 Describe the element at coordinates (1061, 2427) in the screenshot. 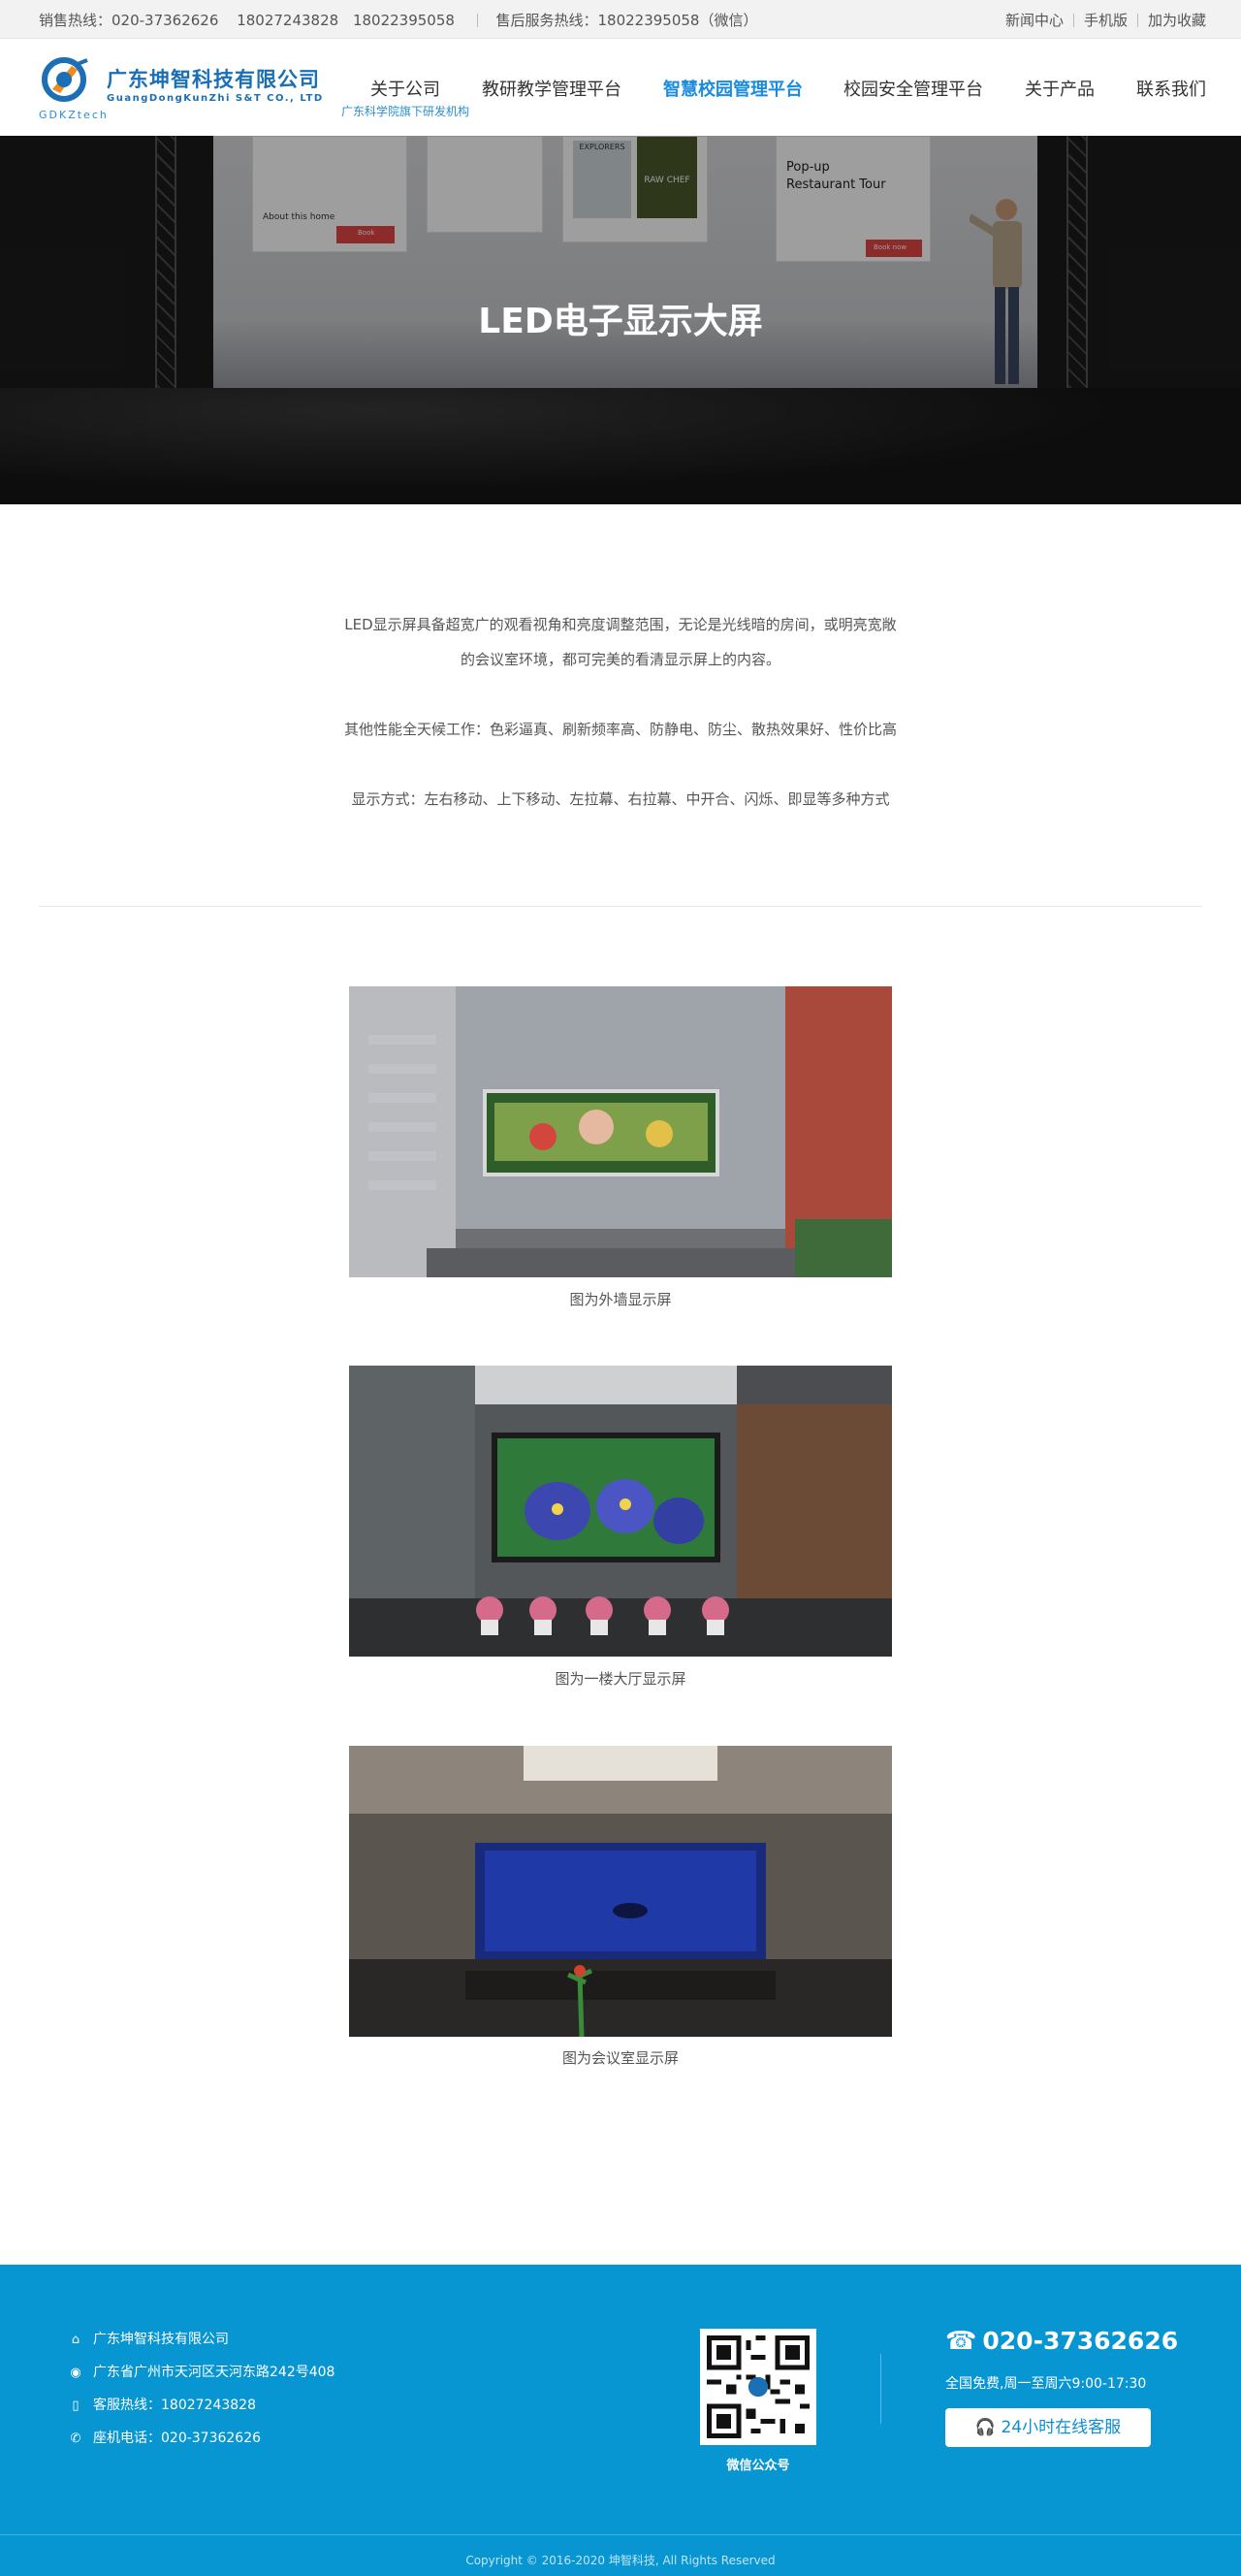

I see `online-service-label: 24小时在线客服` at that location.